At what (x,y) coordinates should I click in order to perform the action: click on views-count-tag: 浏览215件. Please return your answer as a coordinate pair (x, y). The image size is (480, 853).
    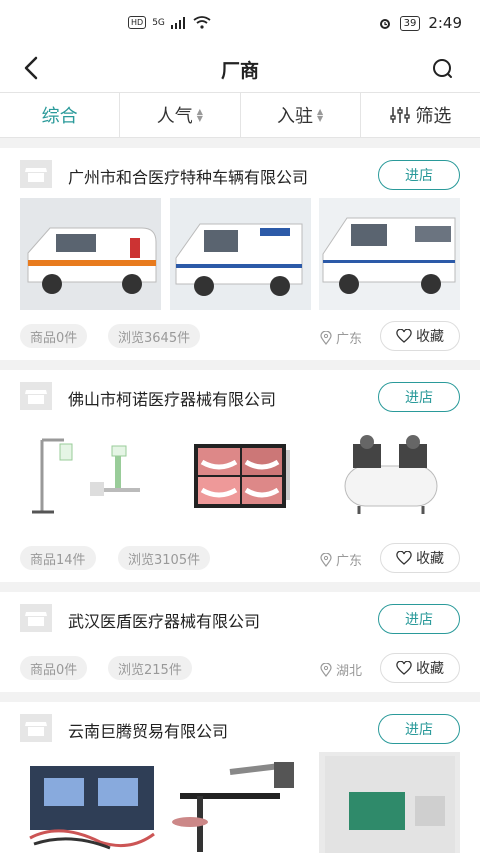
    Looking at the image, I should click on (150, 668).